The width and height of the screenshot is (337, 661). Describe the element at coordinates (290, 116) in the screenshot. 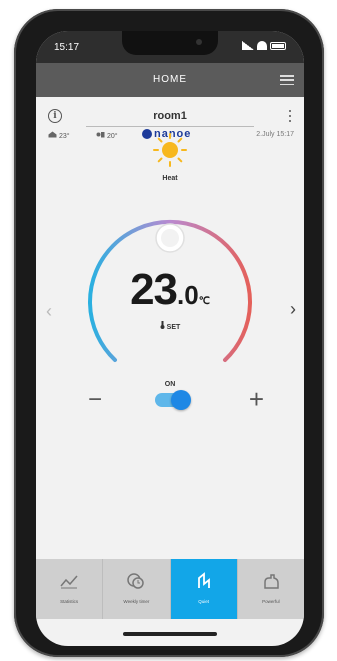

I see `more-options-icon` at that location.